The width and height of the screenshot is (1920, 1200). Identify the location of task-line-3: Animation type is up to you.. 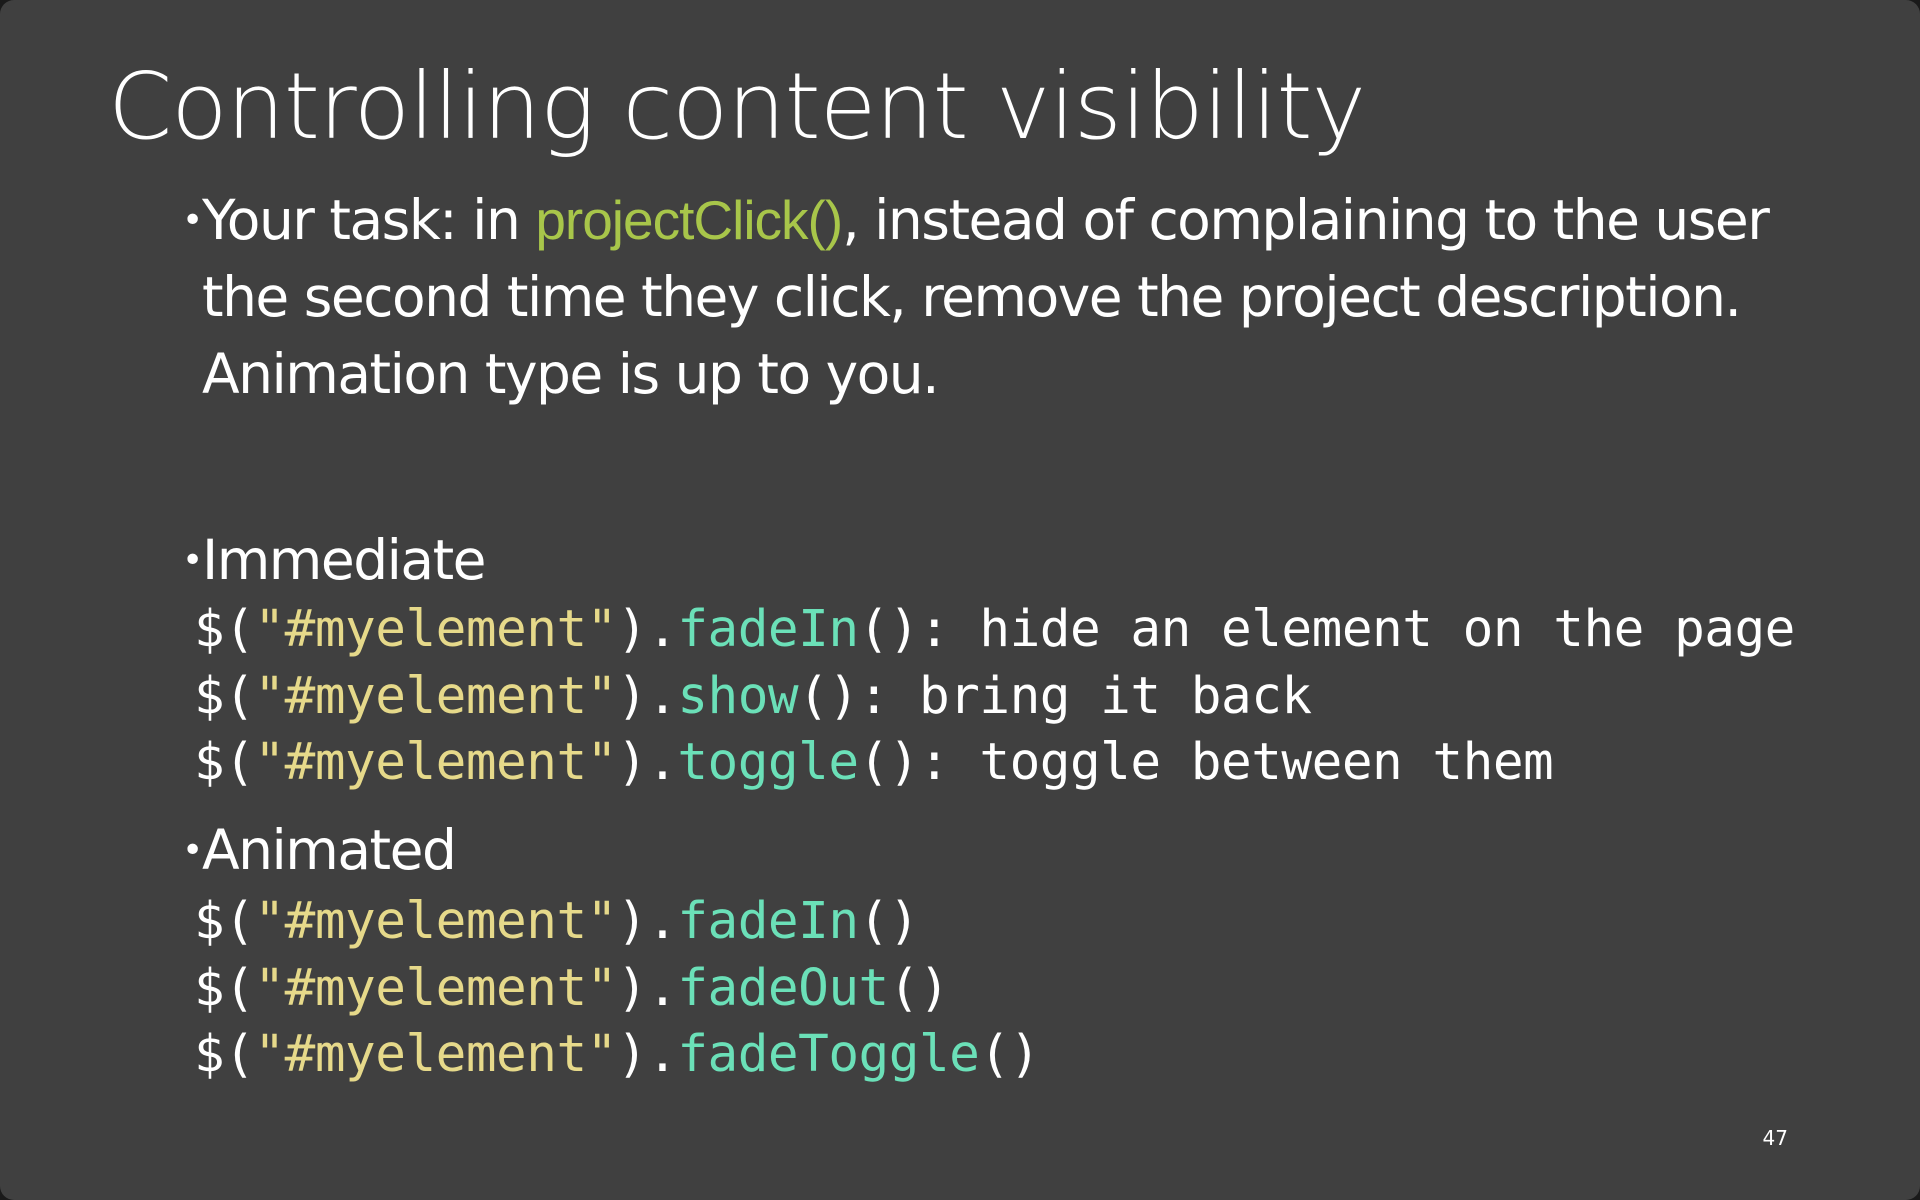
(571, 374).